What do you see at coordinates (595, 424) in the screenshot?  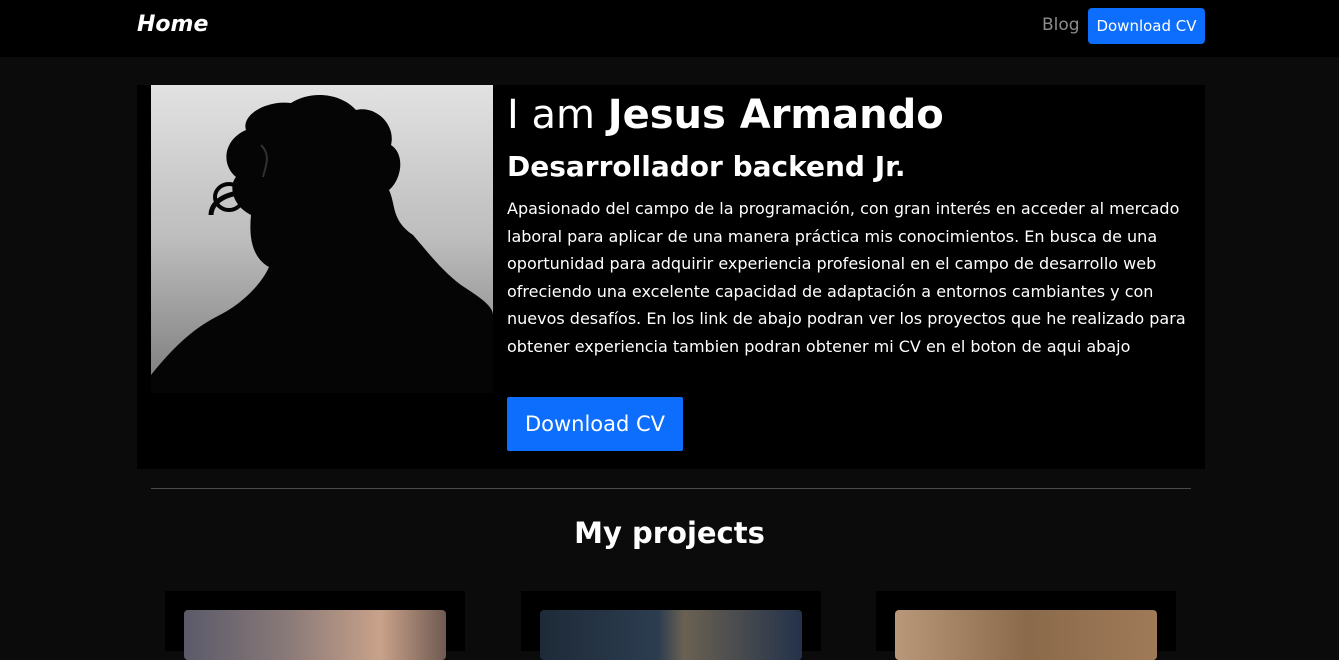 I see `hero-download-cv-button: Download CV` at bounding box center [595, 424].